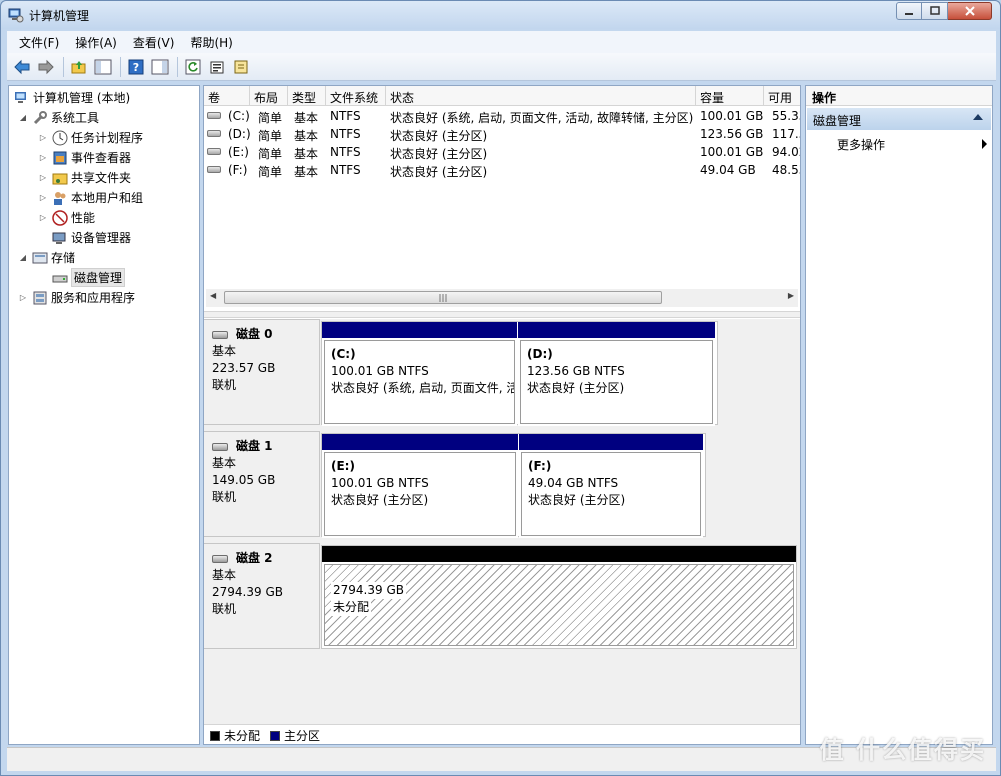 The width and height of the screenshot is (1001, 776). What do you see at coordinates (616, 374) in the screenshot?
I see `partition-d: (D:) 123.56 GB NTFS 状态良好 (主分区)` at bounding box center [616, 374].